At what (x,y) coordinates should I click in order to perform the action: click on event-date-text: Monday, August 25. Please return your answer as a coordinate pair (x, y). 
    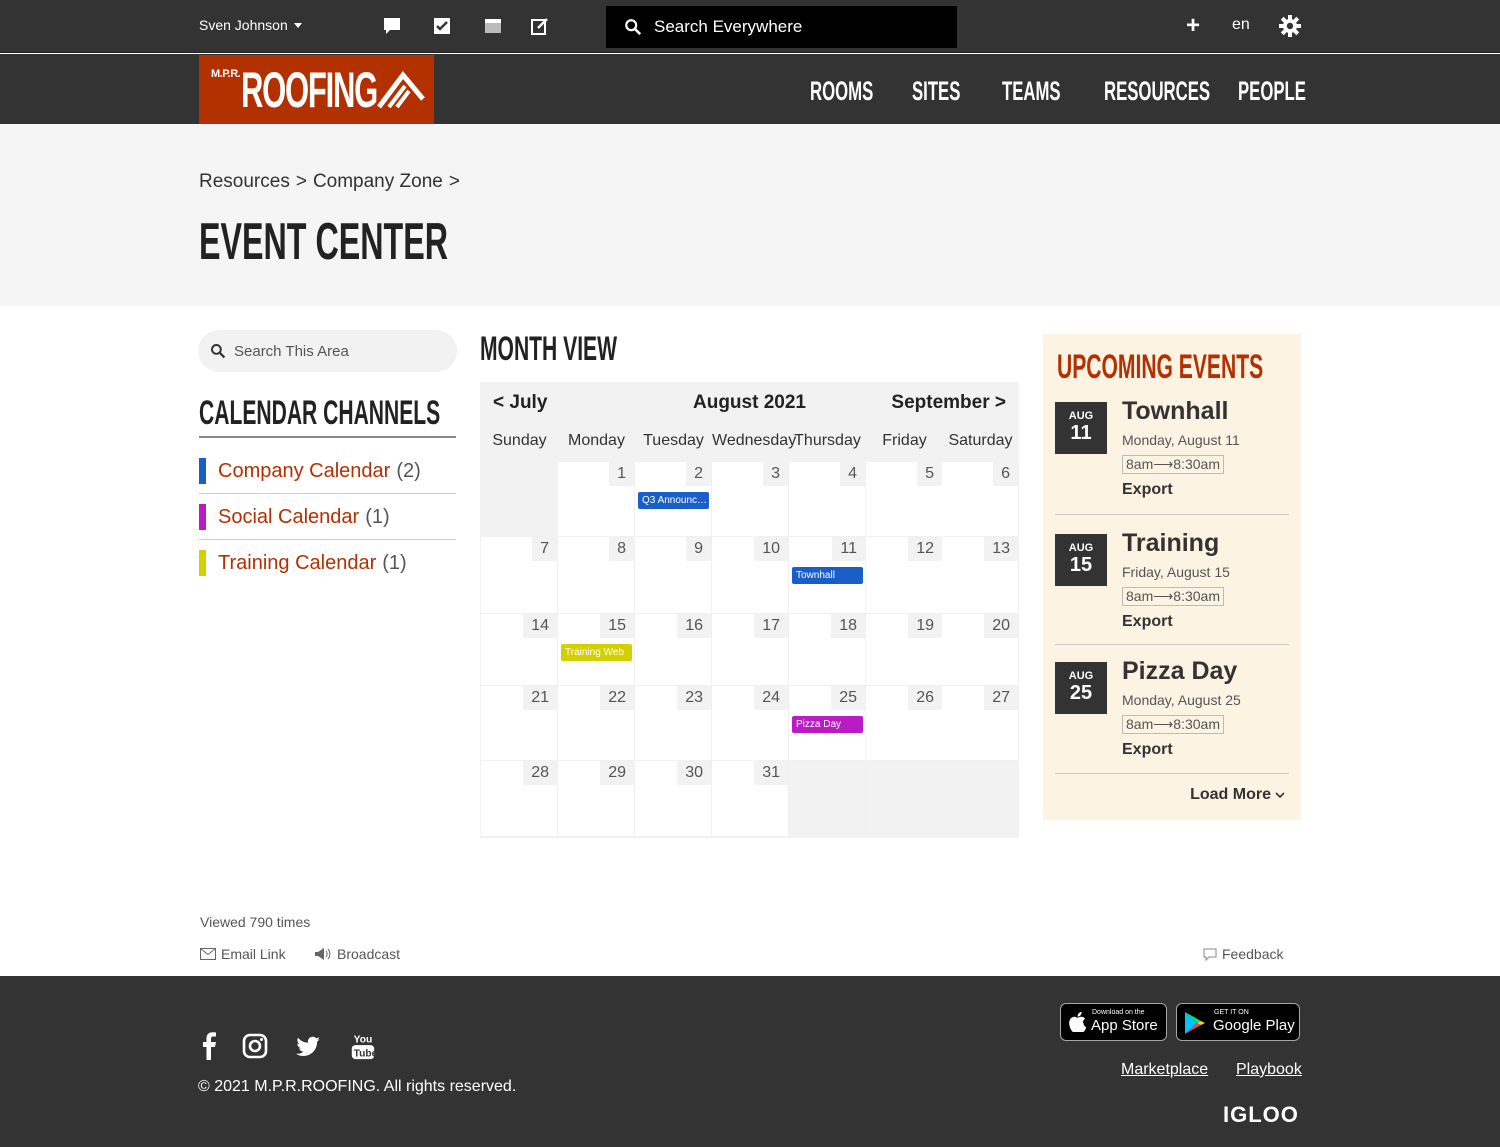
    Looking at the image, I should click on (1181, 700).